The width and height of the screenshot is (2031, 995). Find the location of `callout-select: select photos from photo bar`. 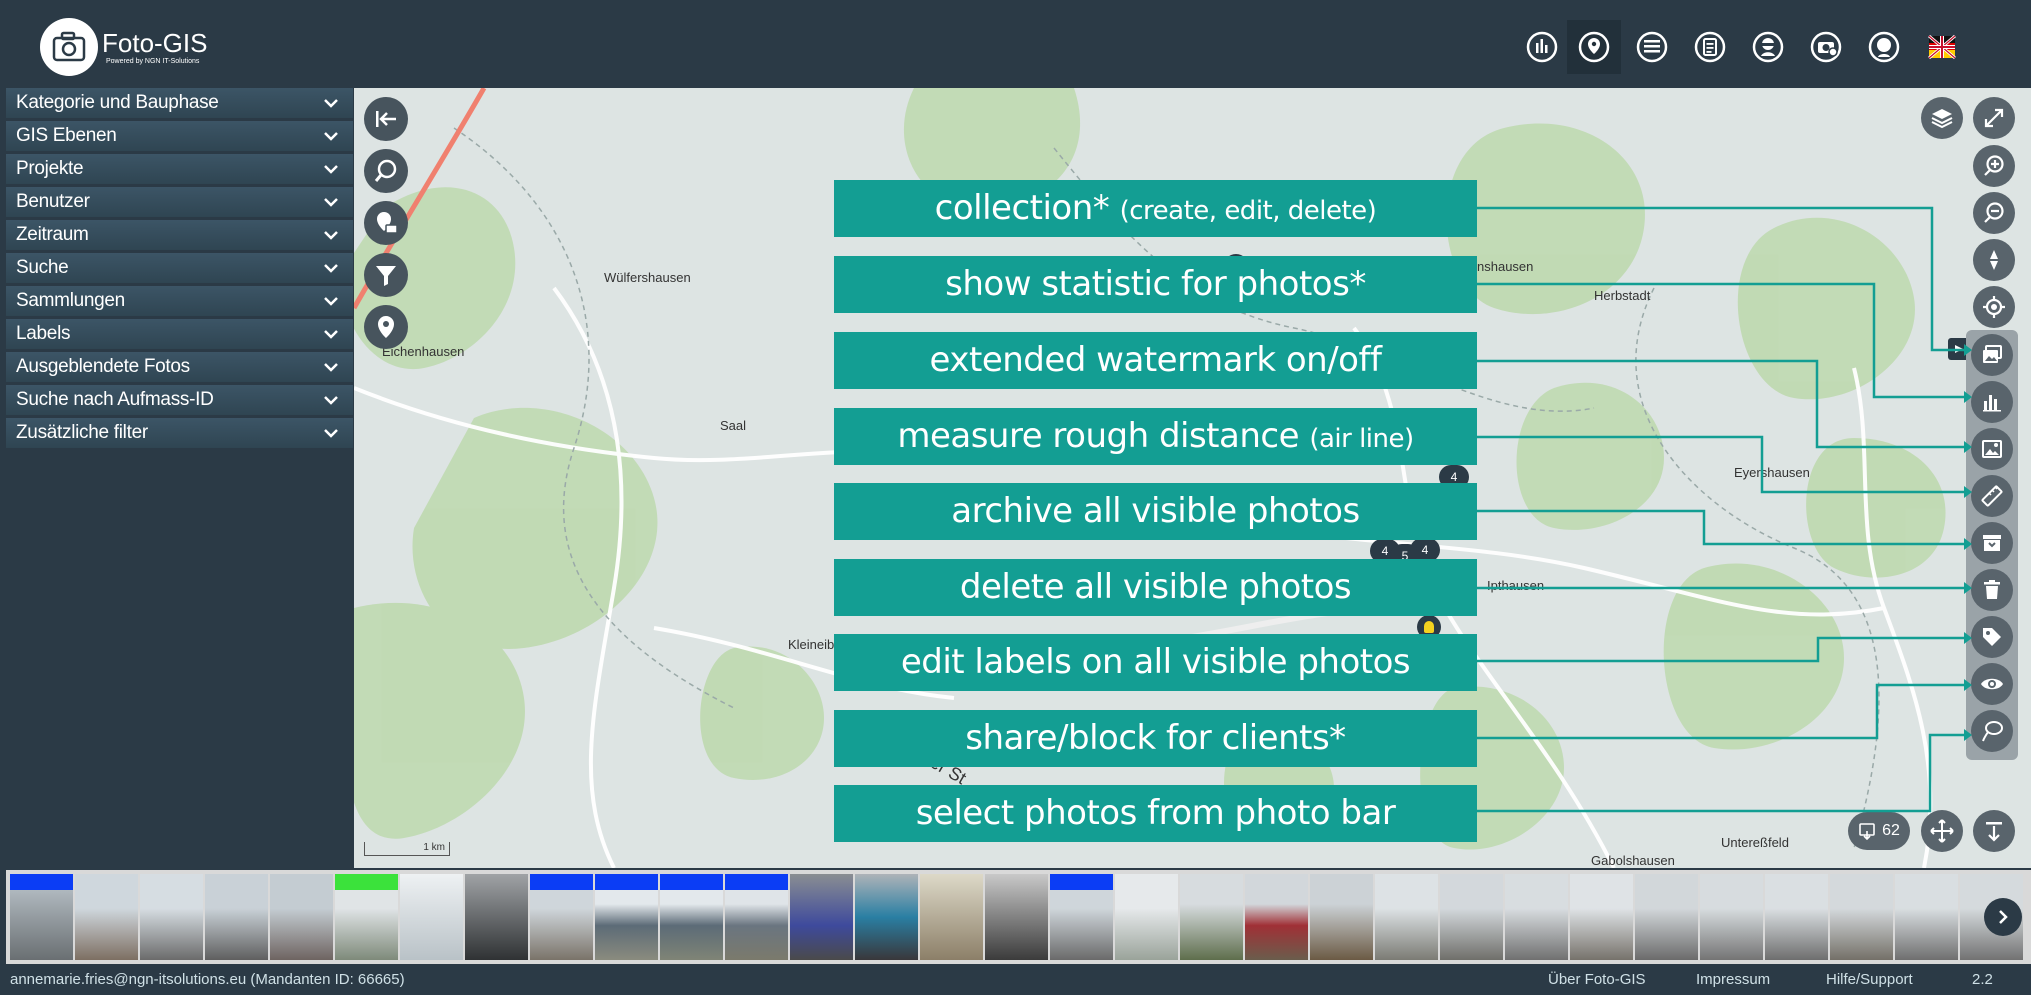

callout-select: select photos from photo bar is located at coordinates (1155, 813).